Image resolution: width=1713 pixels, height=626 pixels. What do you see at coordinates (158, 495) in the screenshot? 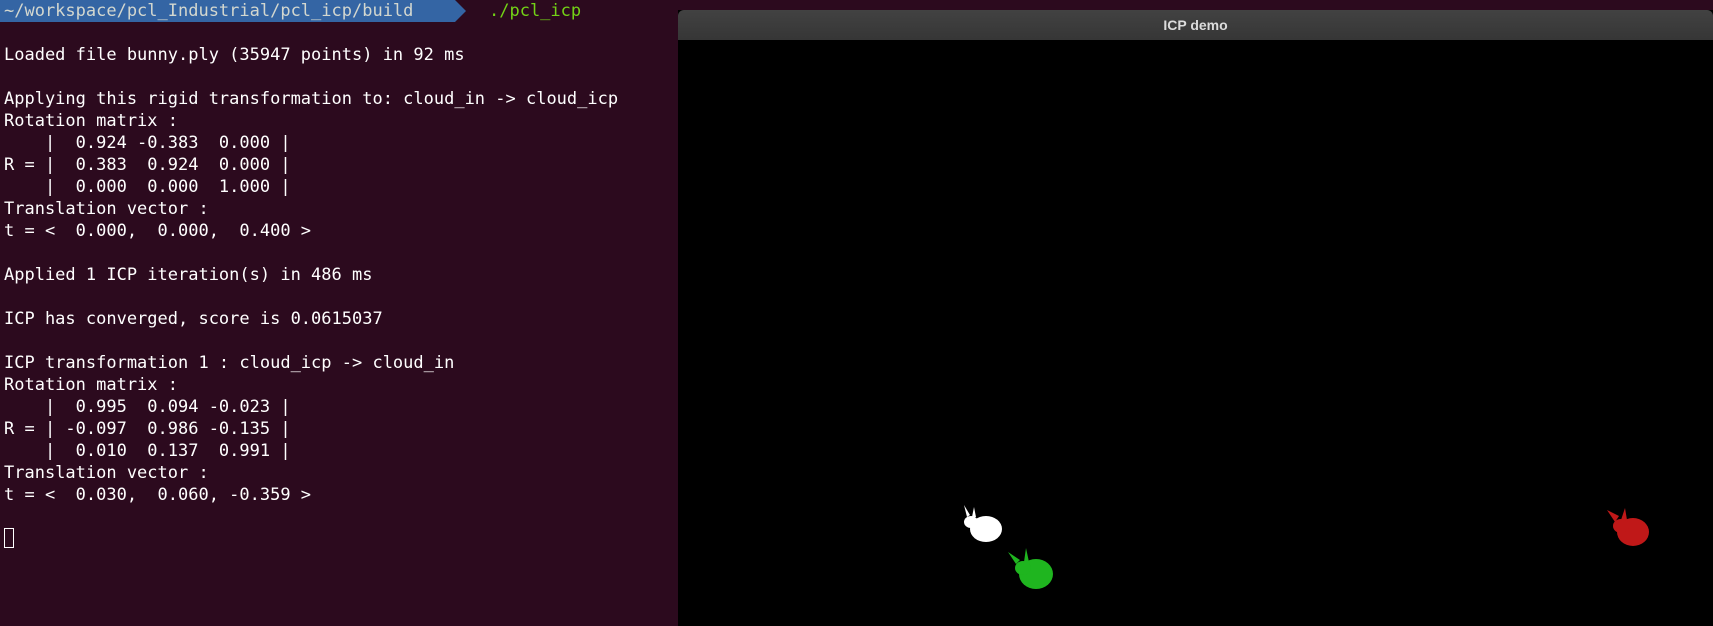
I see `output-line: t = < 0.030, 0.060, -0.359 >` at bounding box center [158, 495].